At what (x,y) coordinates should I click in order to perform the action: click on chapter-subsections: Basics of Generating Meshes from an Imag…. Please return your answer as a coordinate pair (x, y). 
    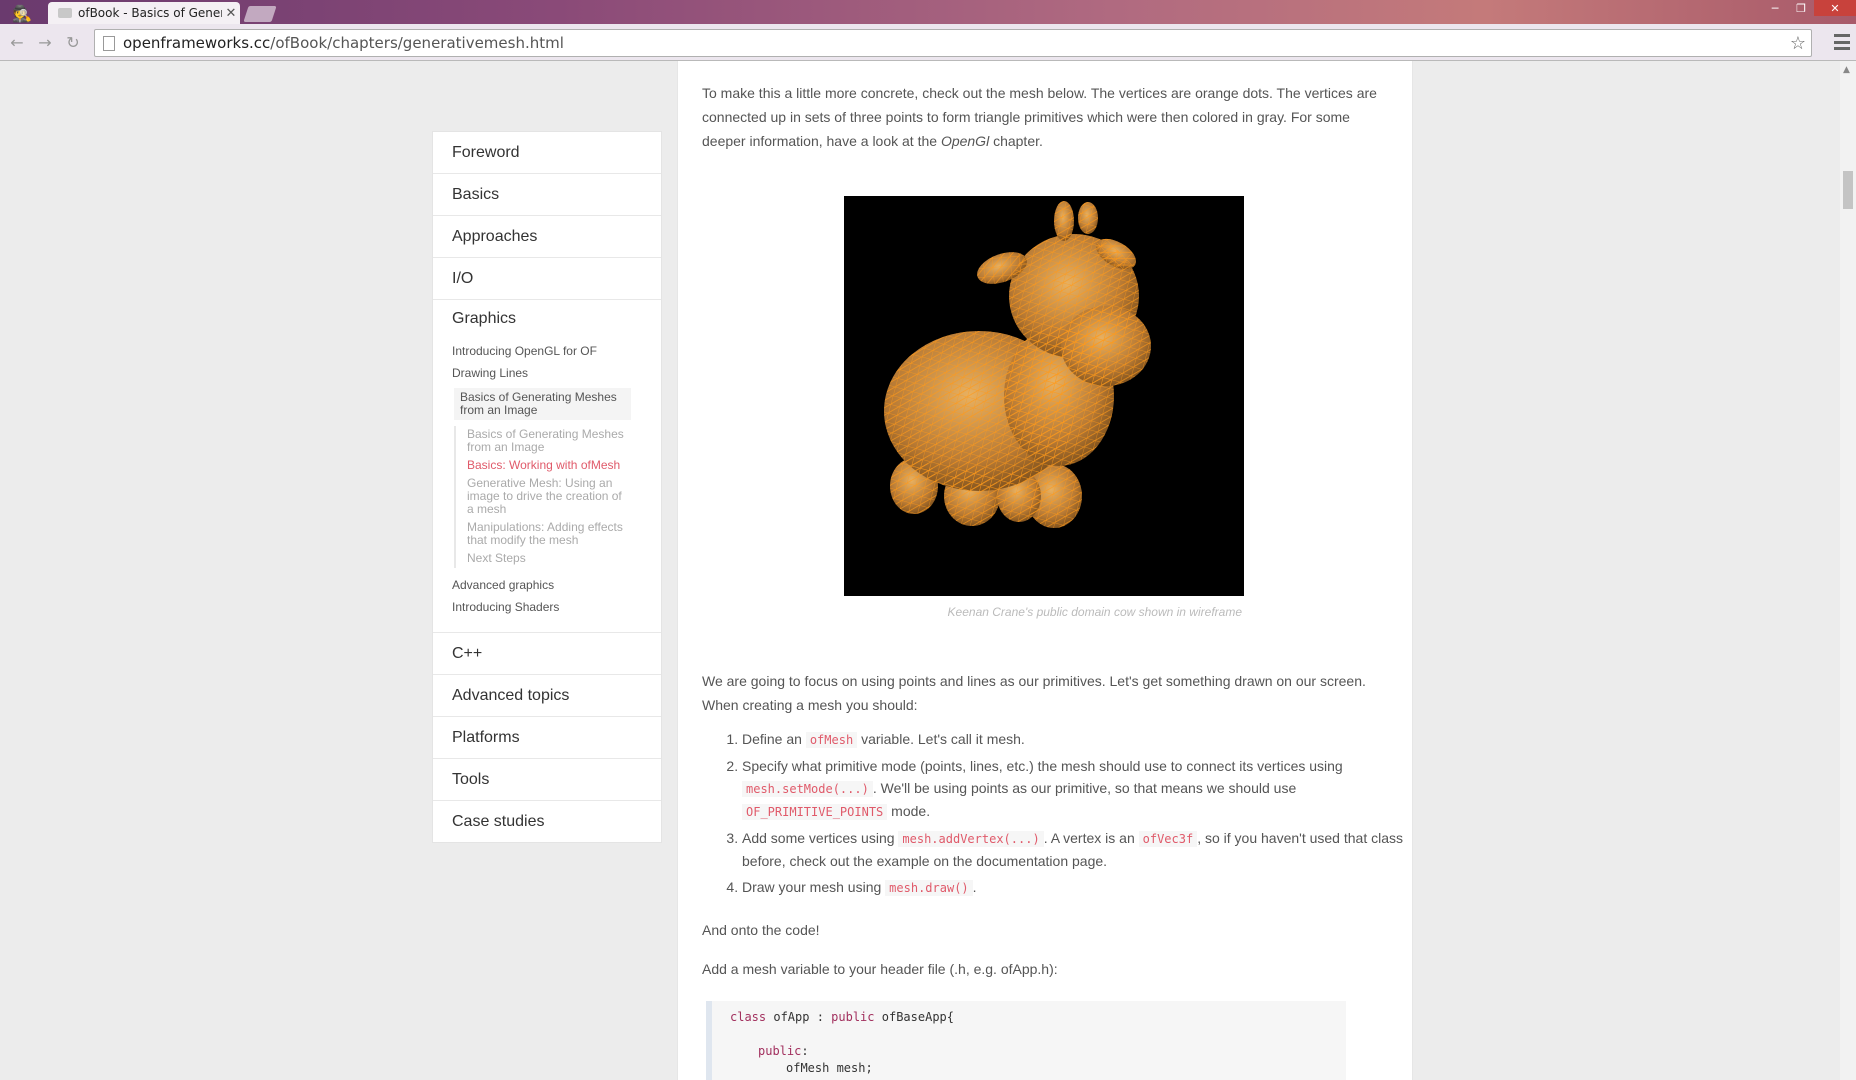
    Looking at the image, I should click on (557, 497).